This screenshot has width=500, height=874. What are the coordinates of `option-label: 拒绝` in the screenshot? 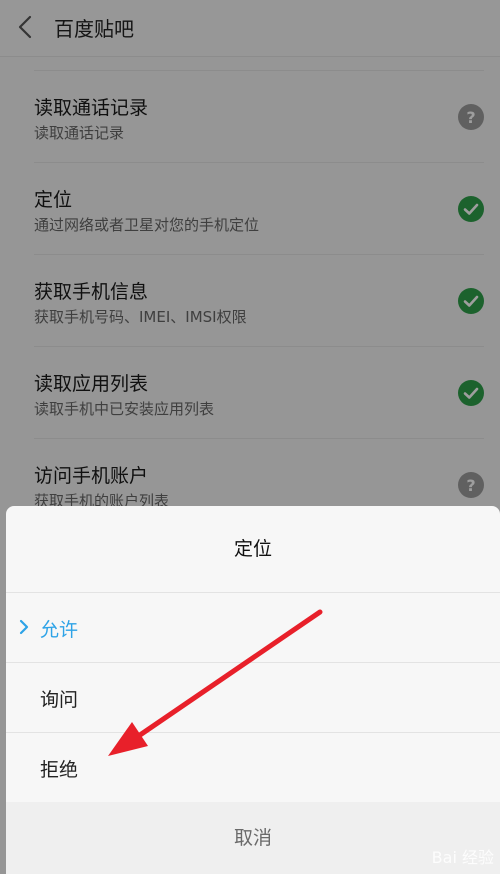 It's located at (59, 770).